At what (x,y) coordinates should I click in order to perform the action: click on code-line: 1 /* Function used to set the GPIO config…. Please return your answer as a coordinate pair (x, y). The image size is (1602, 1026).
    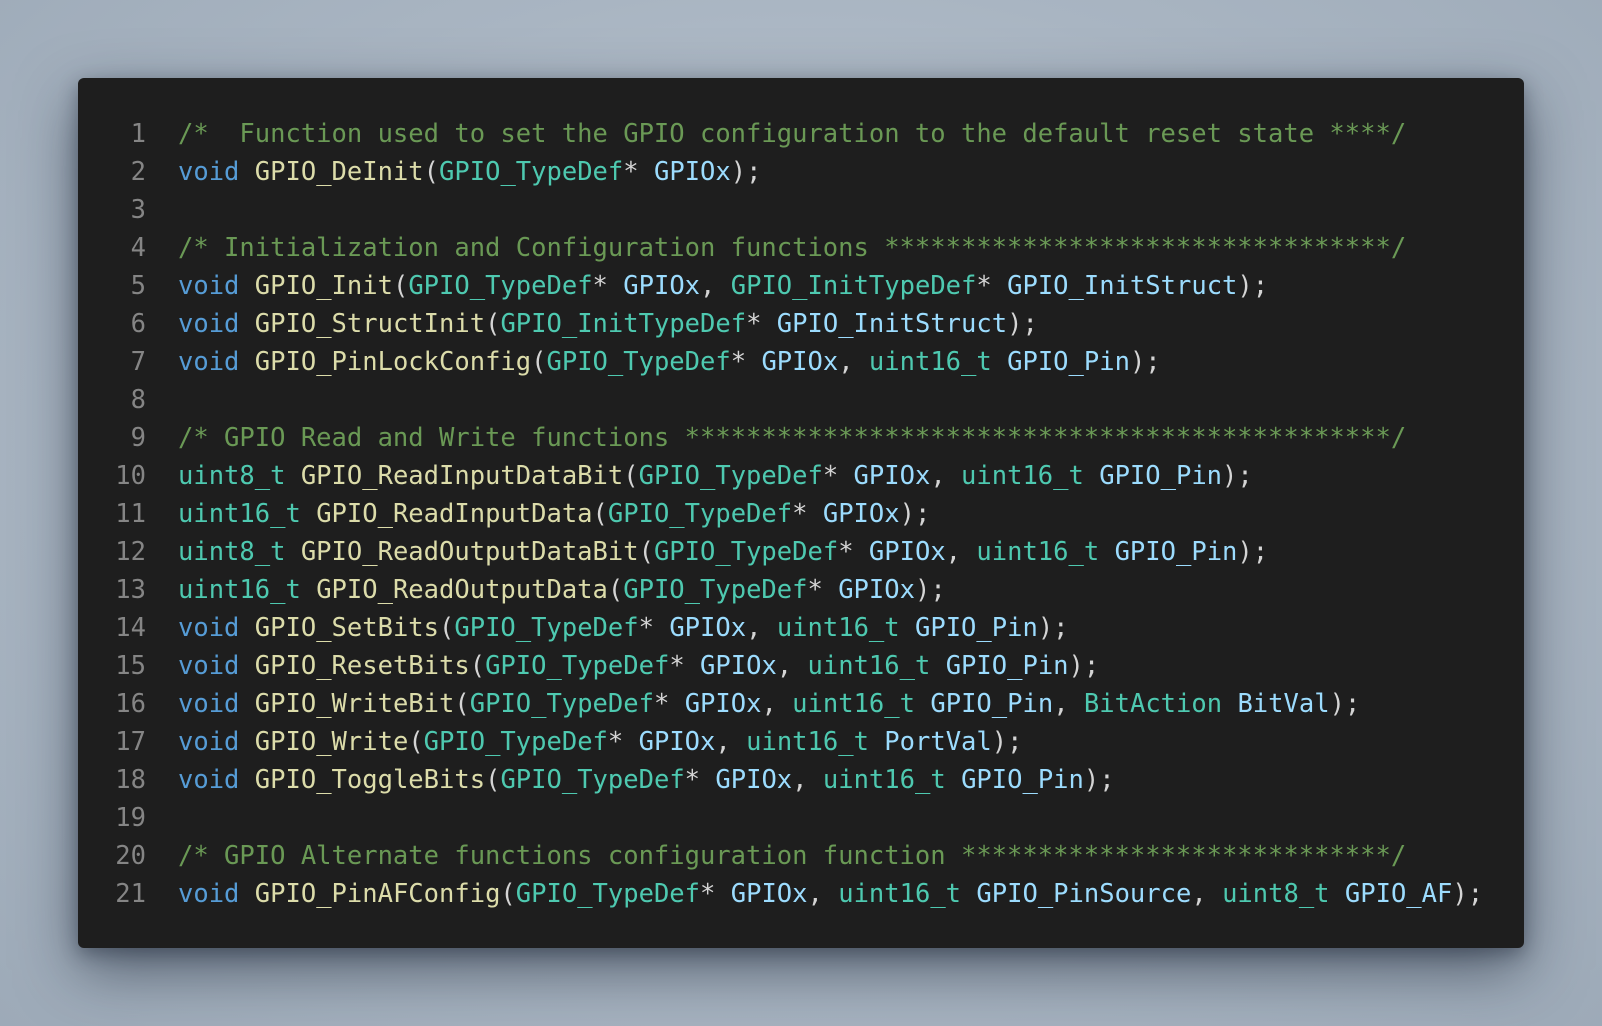
    Looking at the image, I should click on (801, 134).